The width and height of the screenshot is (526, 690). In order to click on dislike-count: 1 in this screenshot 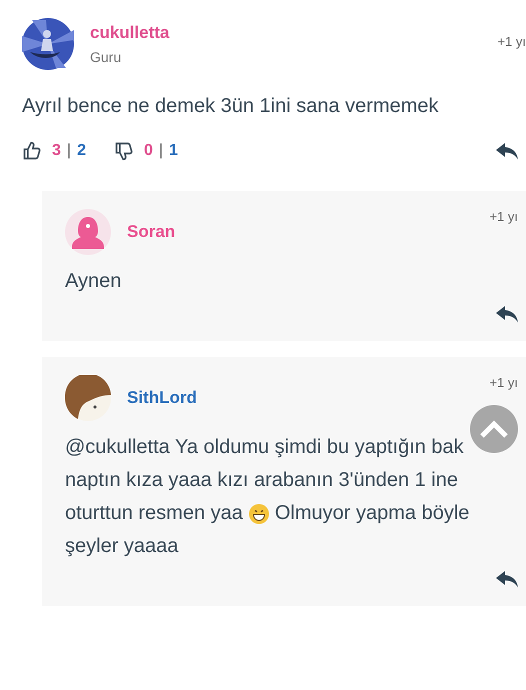, I will do `click(173, 151)`.